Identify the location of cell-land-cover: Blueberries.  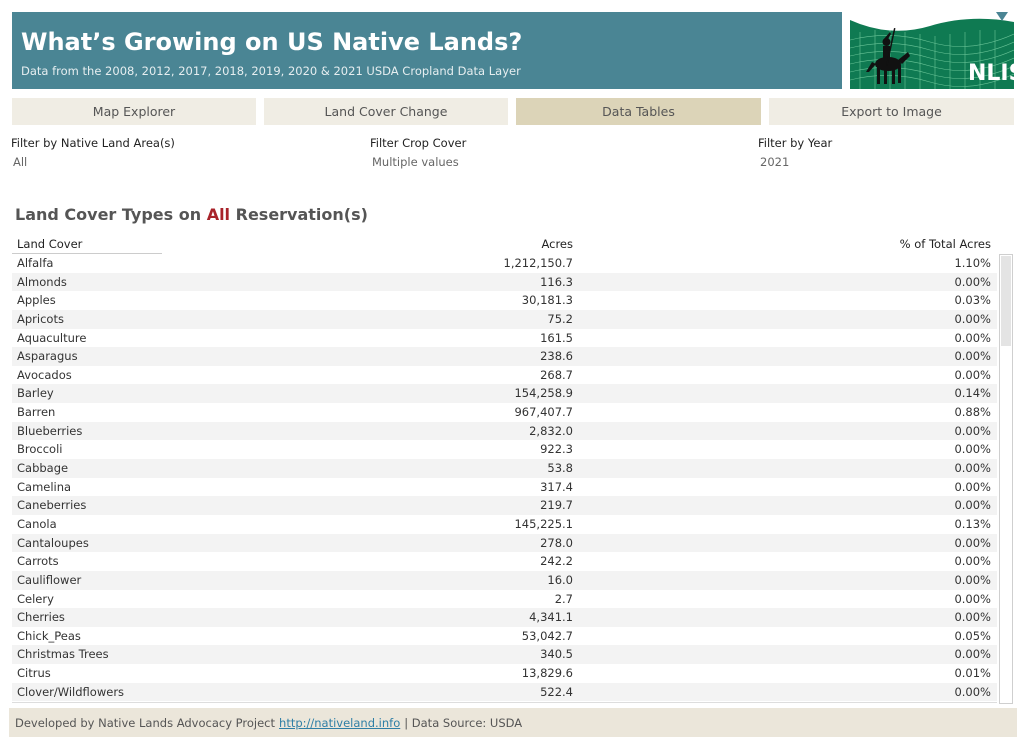
(50, 430).